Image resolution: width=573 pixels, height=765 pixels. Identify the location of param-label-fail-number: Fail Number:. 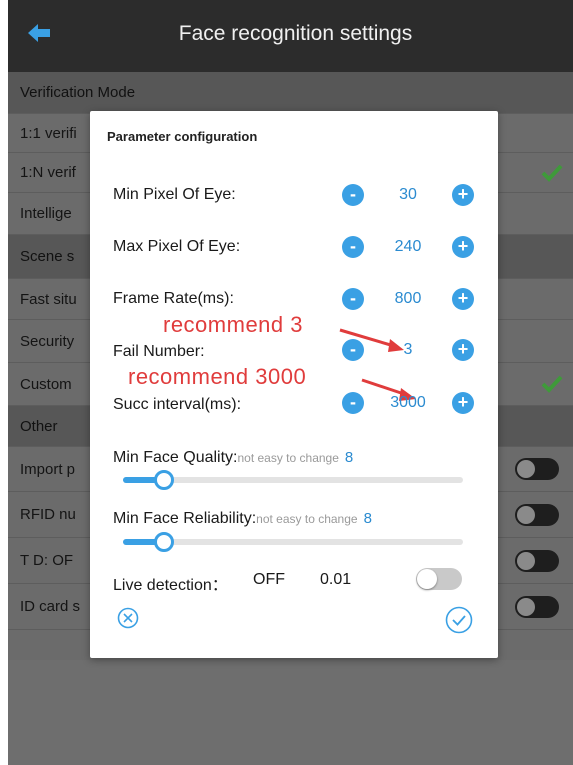
(159, 351).